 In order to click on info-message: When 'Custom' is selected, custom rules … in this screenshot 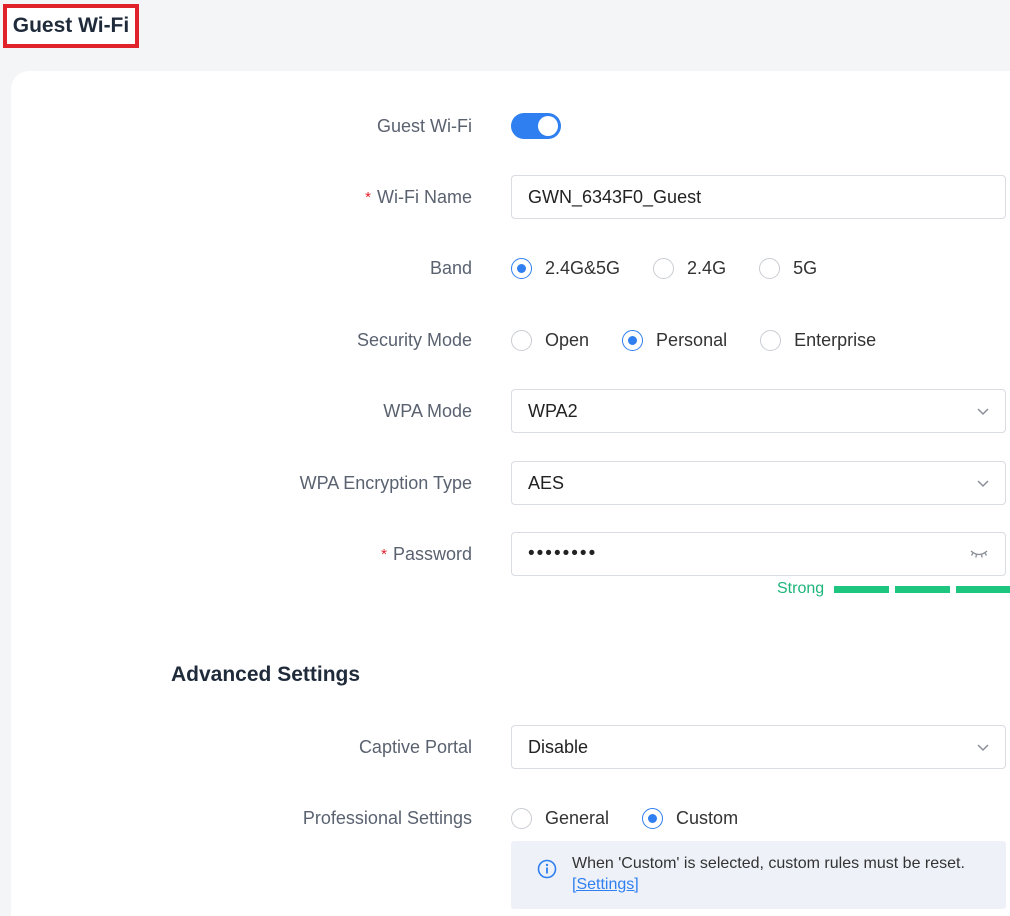, I will do `click(768, 863)`.